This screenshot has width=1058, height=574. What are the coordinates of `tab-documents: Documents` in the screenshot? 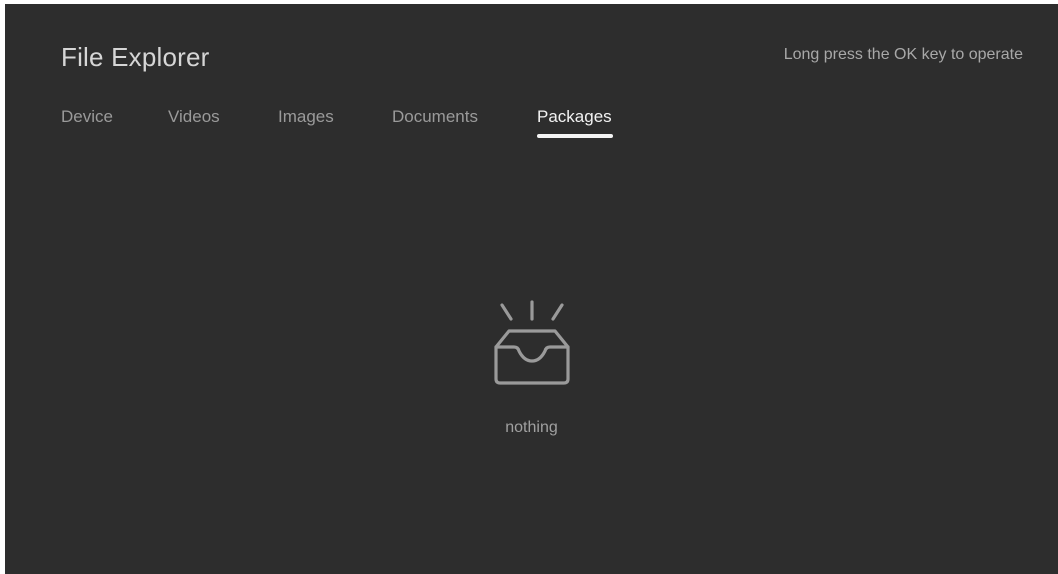 It's located at (435, 117).